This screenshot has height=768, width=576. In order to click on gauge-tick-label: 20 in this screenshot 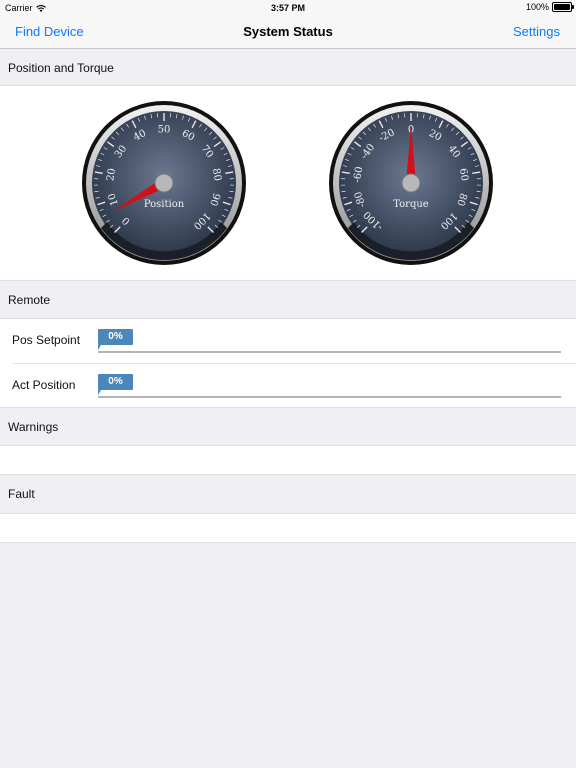, I will do `click(111, 175)`.